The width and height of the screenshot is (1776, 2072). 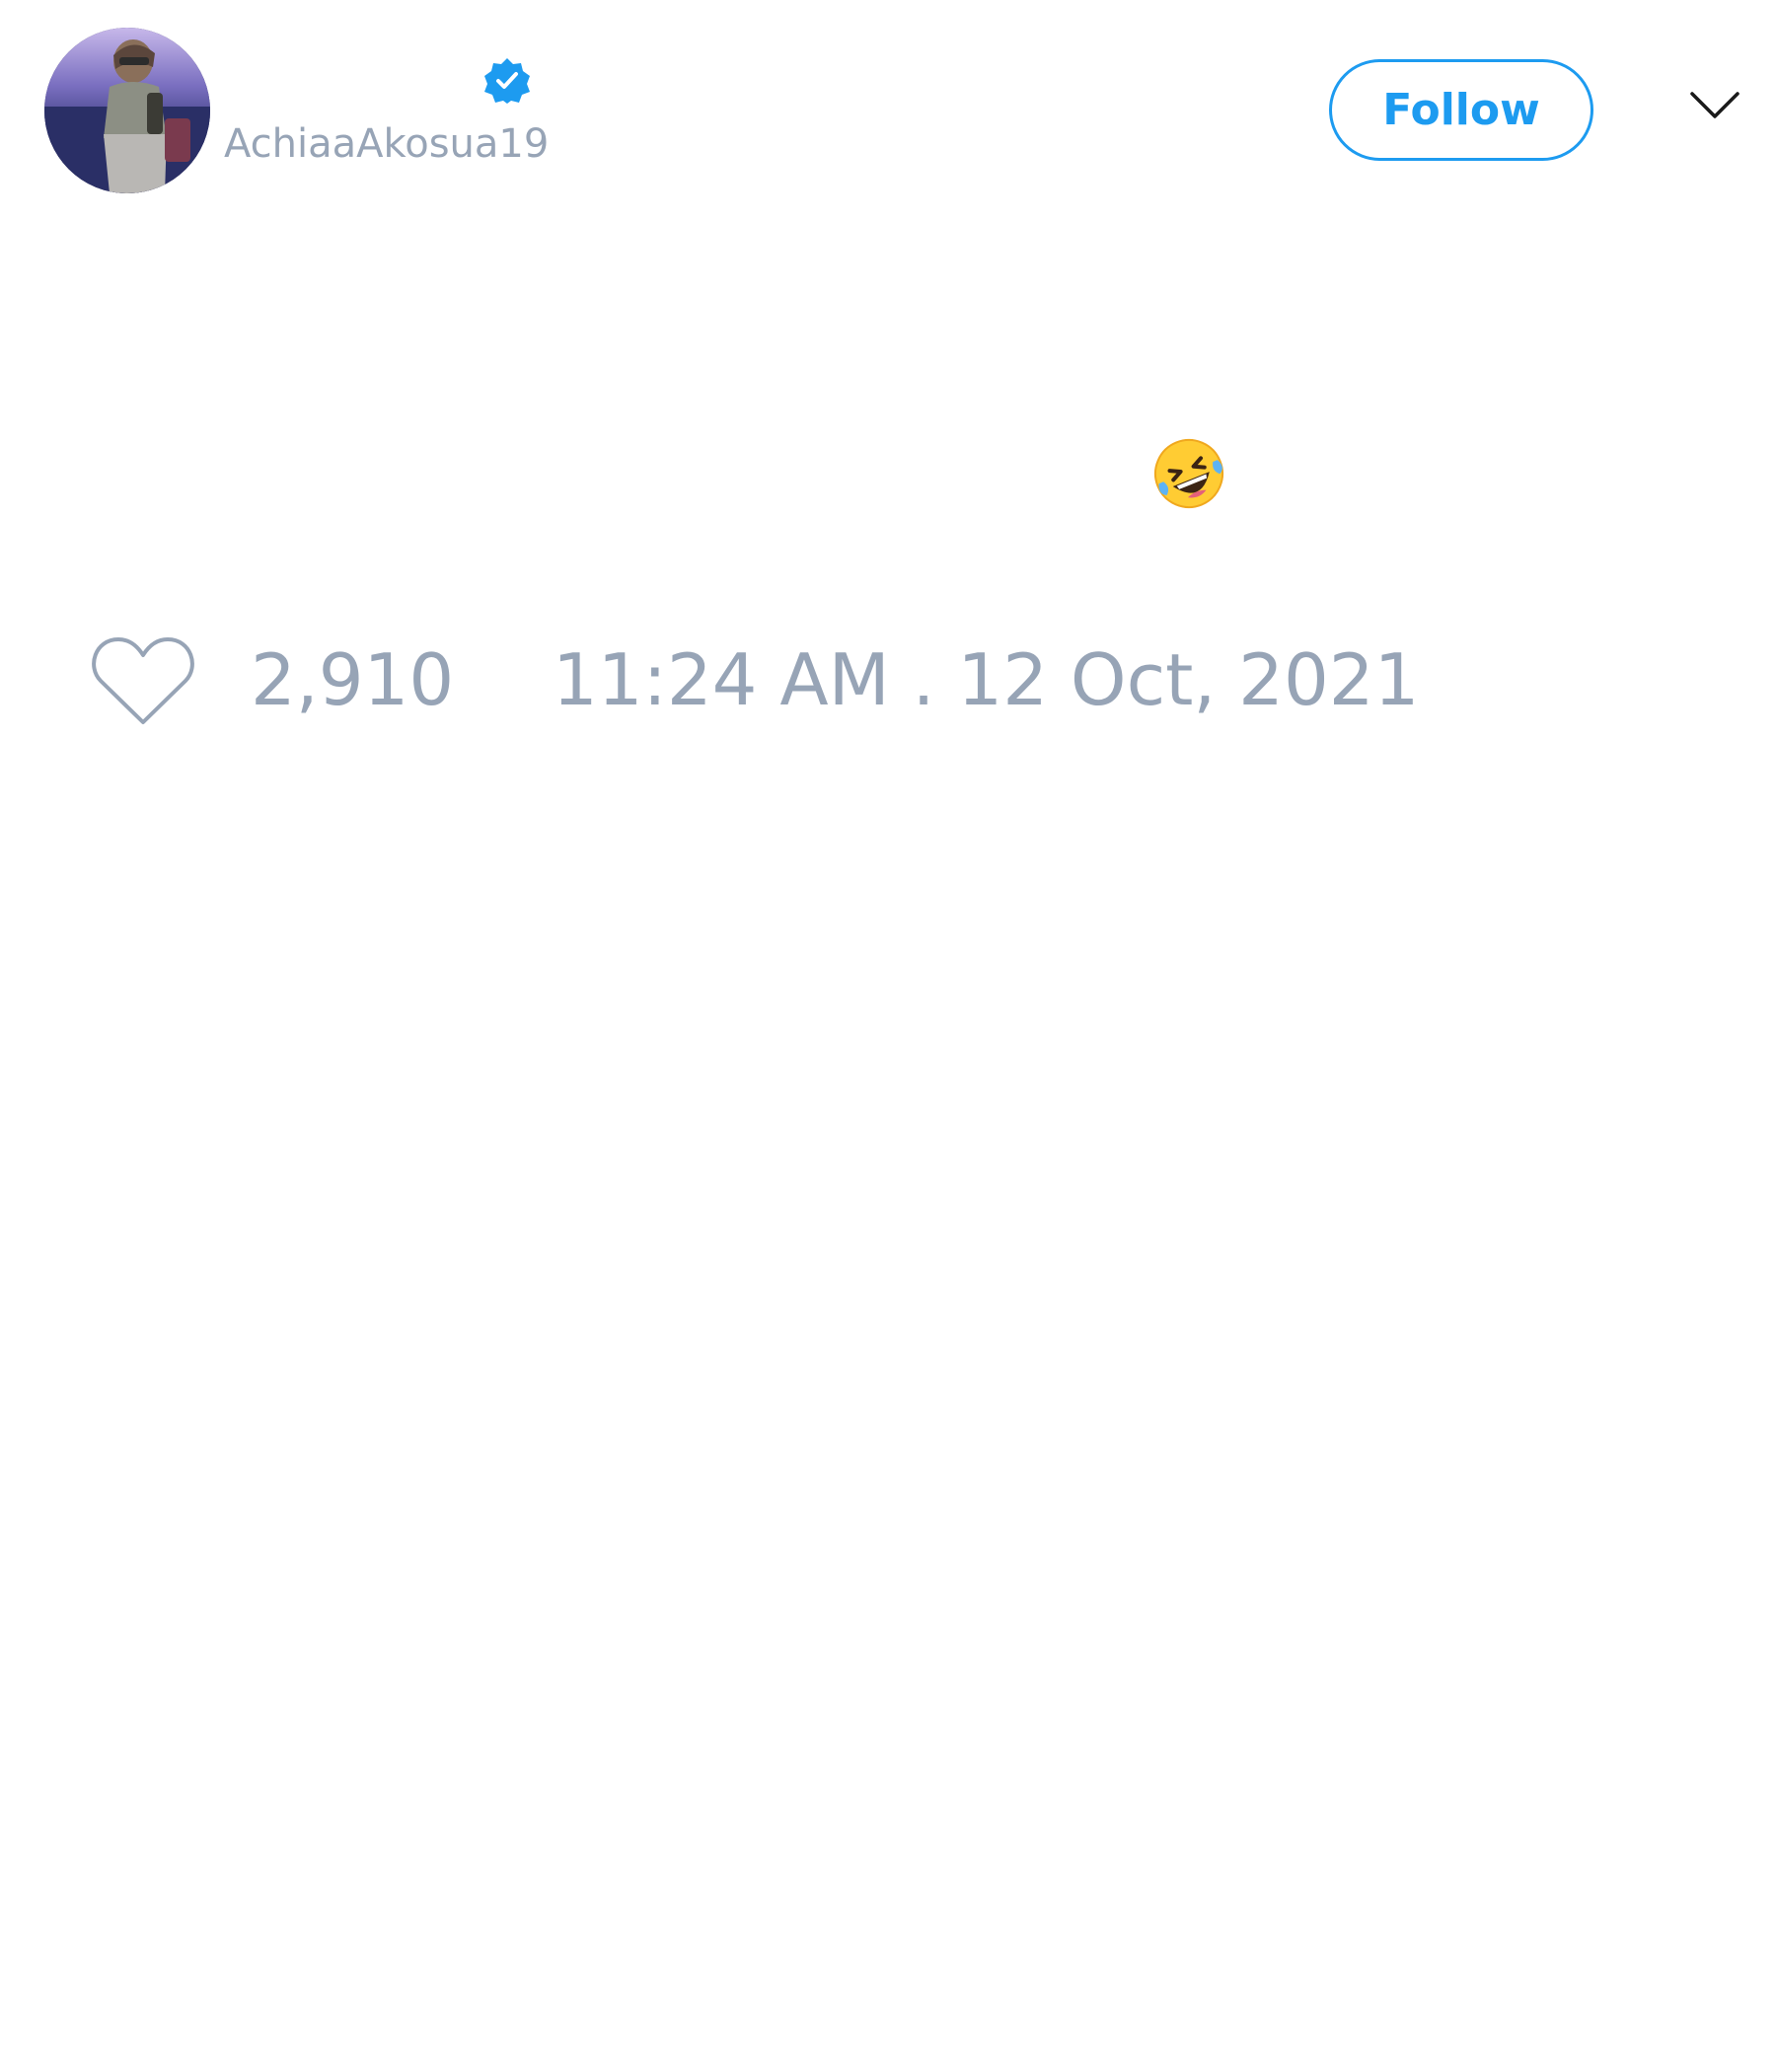 What do you see at coordinates (1188, 474) in the screenshot?
I see `rolling-laughing-emoji-icon` at bounding box center [1188, 474].